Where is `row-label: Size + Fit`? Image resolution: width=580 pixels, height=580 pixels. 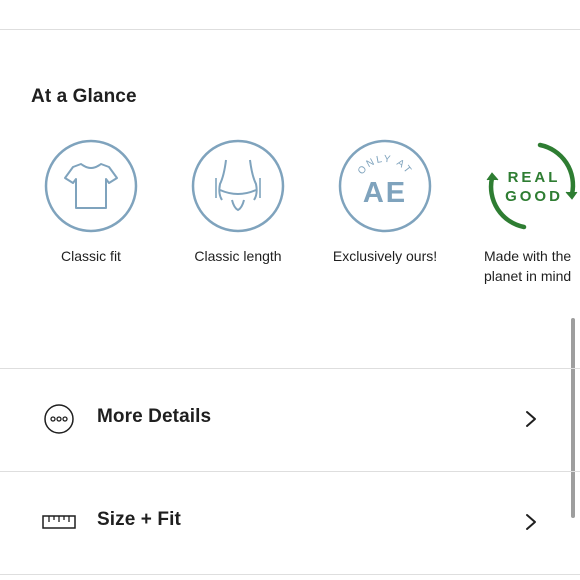 row-label: Size + Fit is located at coordinates (139, 519).